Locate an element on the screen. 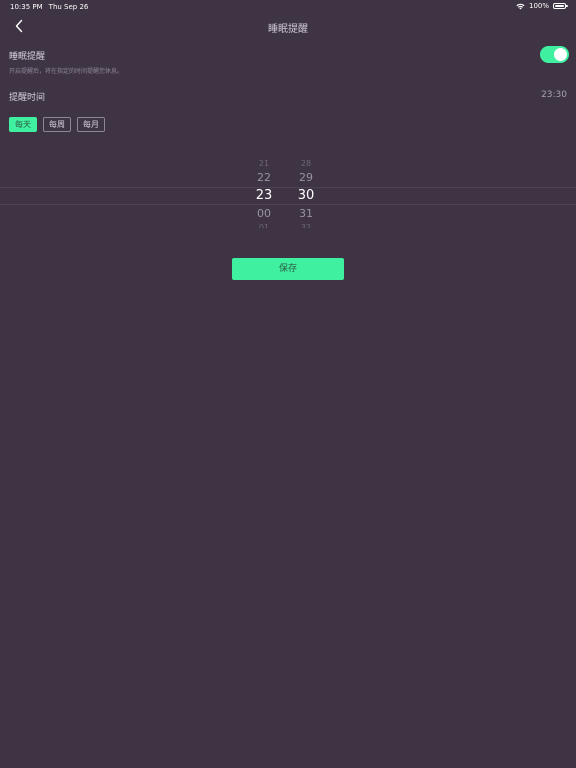  reminder-title: 睡眠提醒 is located at coordinates (27, 57).